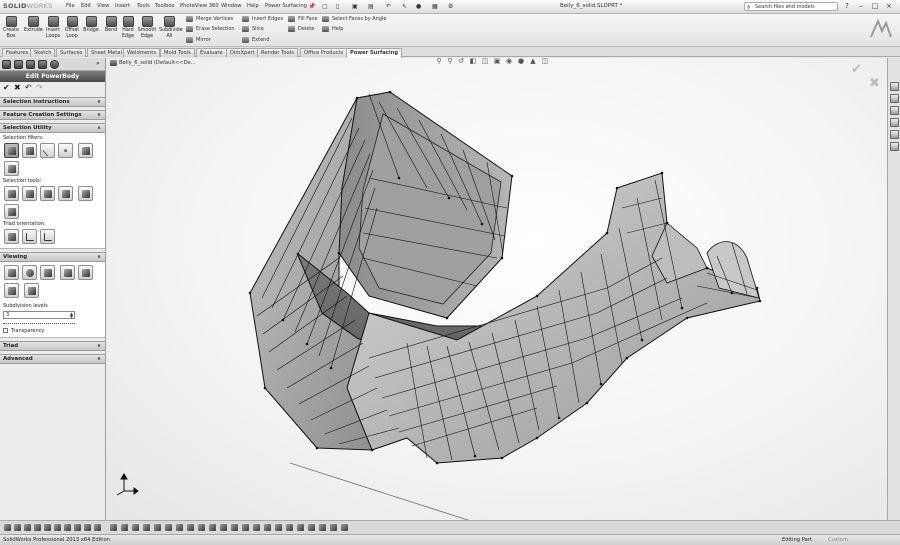 This screenshot has width=900, height=545. What do you see at coordinates (11, 236) in the screenshot?
I see `triad-global-button` at bounding box center [11, 236].